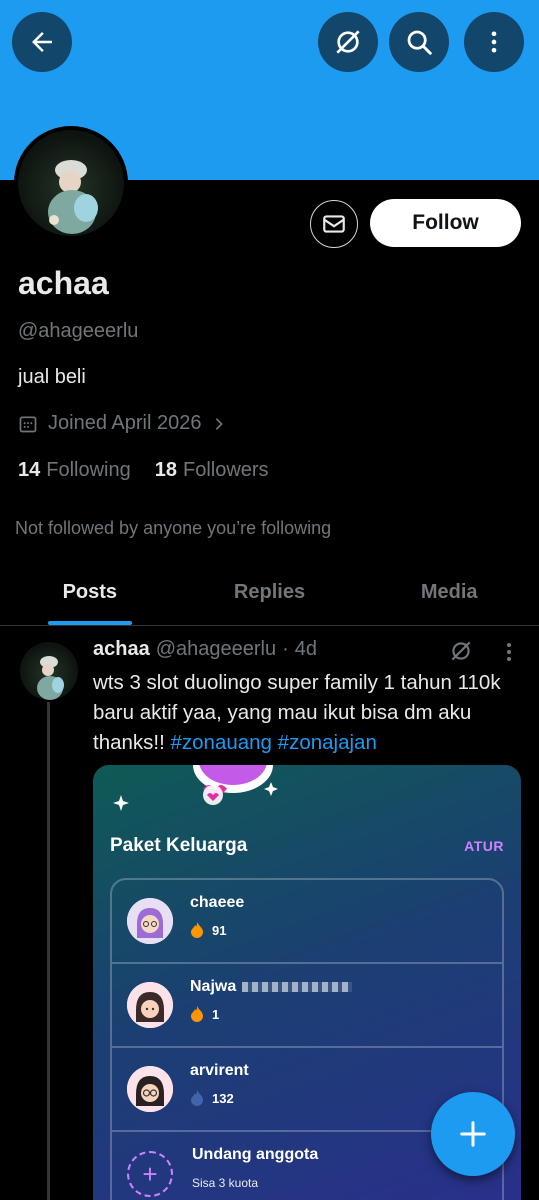 The height and width of the screenshot is (1200, 539). What do you see at coordinates (297, 986) in the screenshot?
I see `censored-name-blur` at bounding box center [297, 986].